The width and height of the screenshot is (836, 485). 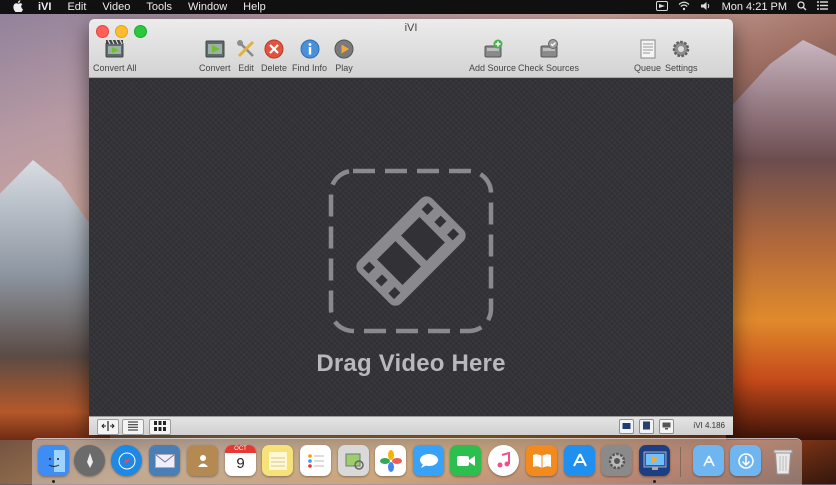 I want to click on find-info-button: Find Info, so click(x=309, y=55).